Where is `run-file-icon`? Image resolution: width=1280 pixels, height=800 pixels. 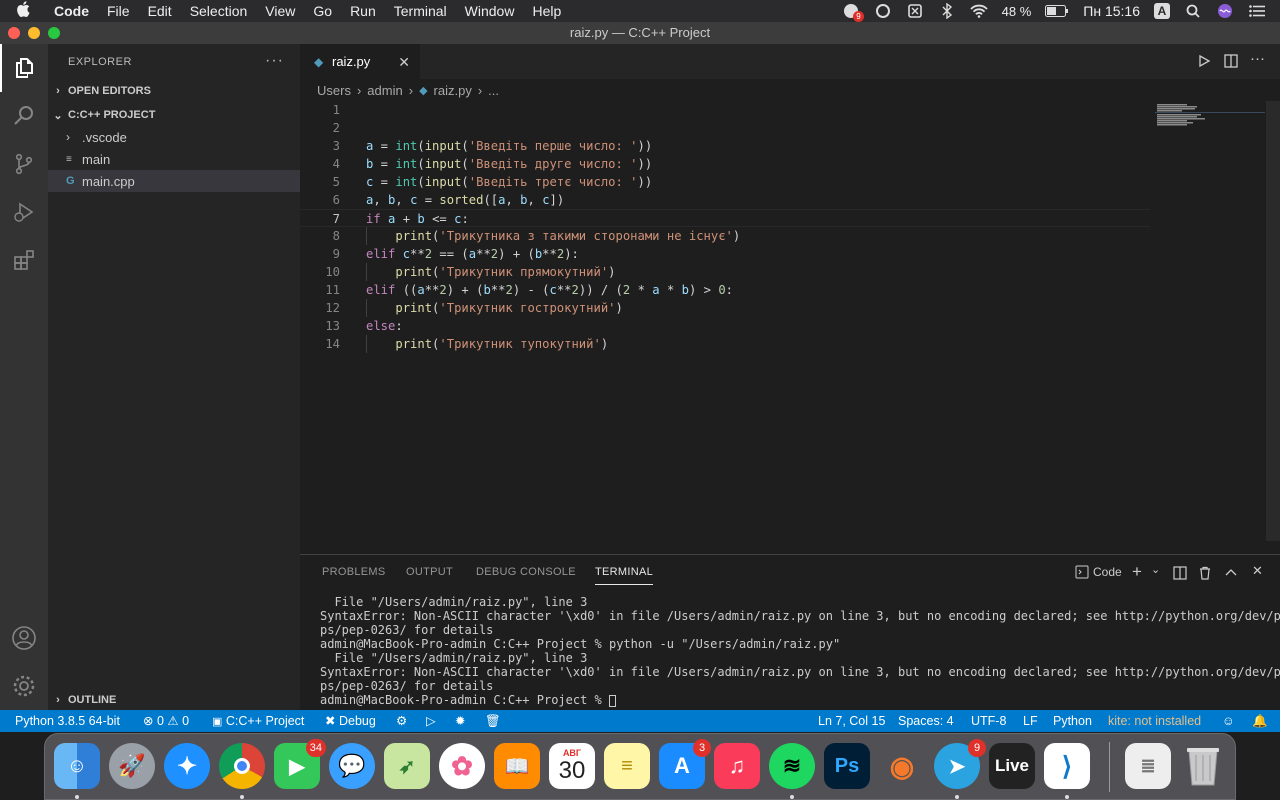
run-file-icon is located at coordinates (1204, 63).